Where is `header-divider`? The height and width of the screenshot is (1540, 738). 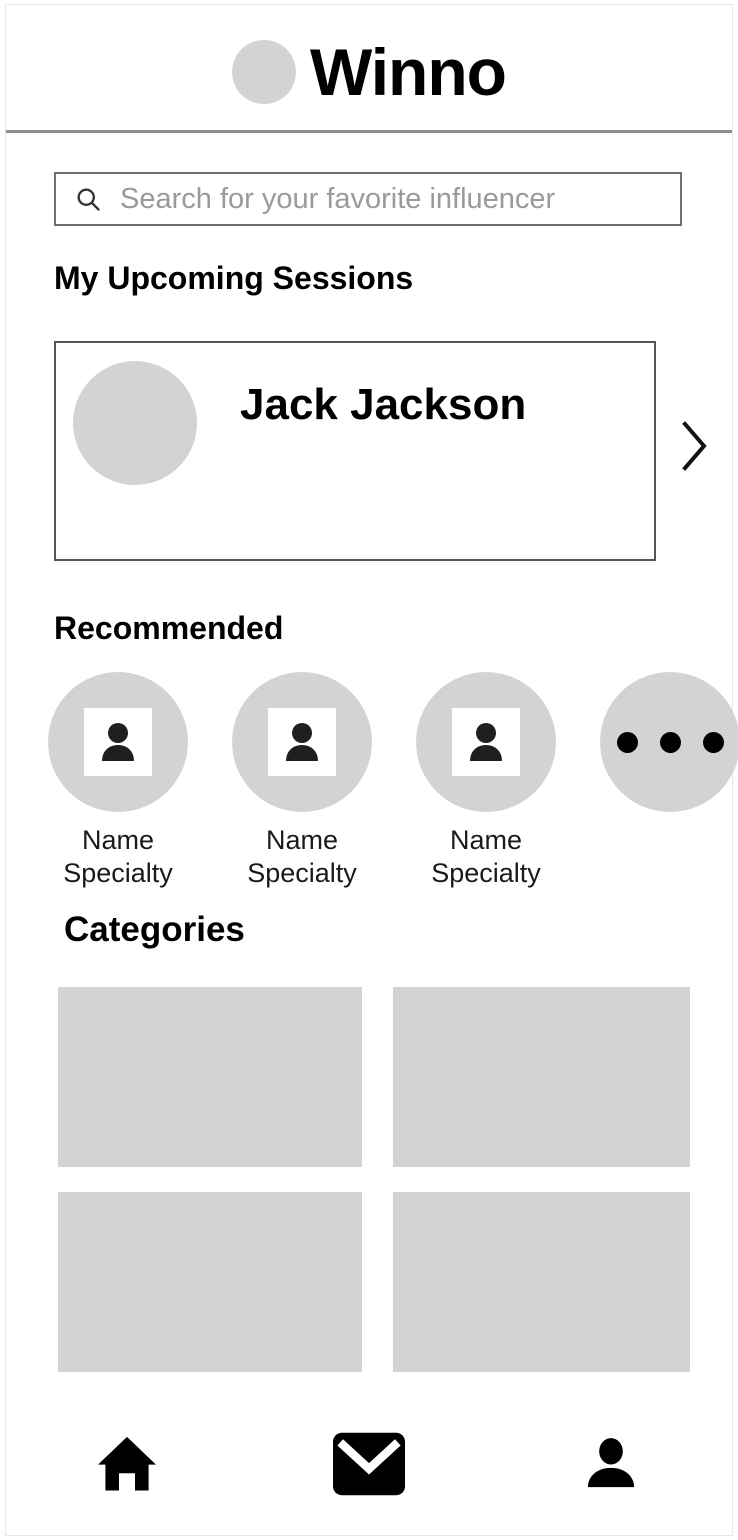
header-divider is located at coordinates (369, 131).